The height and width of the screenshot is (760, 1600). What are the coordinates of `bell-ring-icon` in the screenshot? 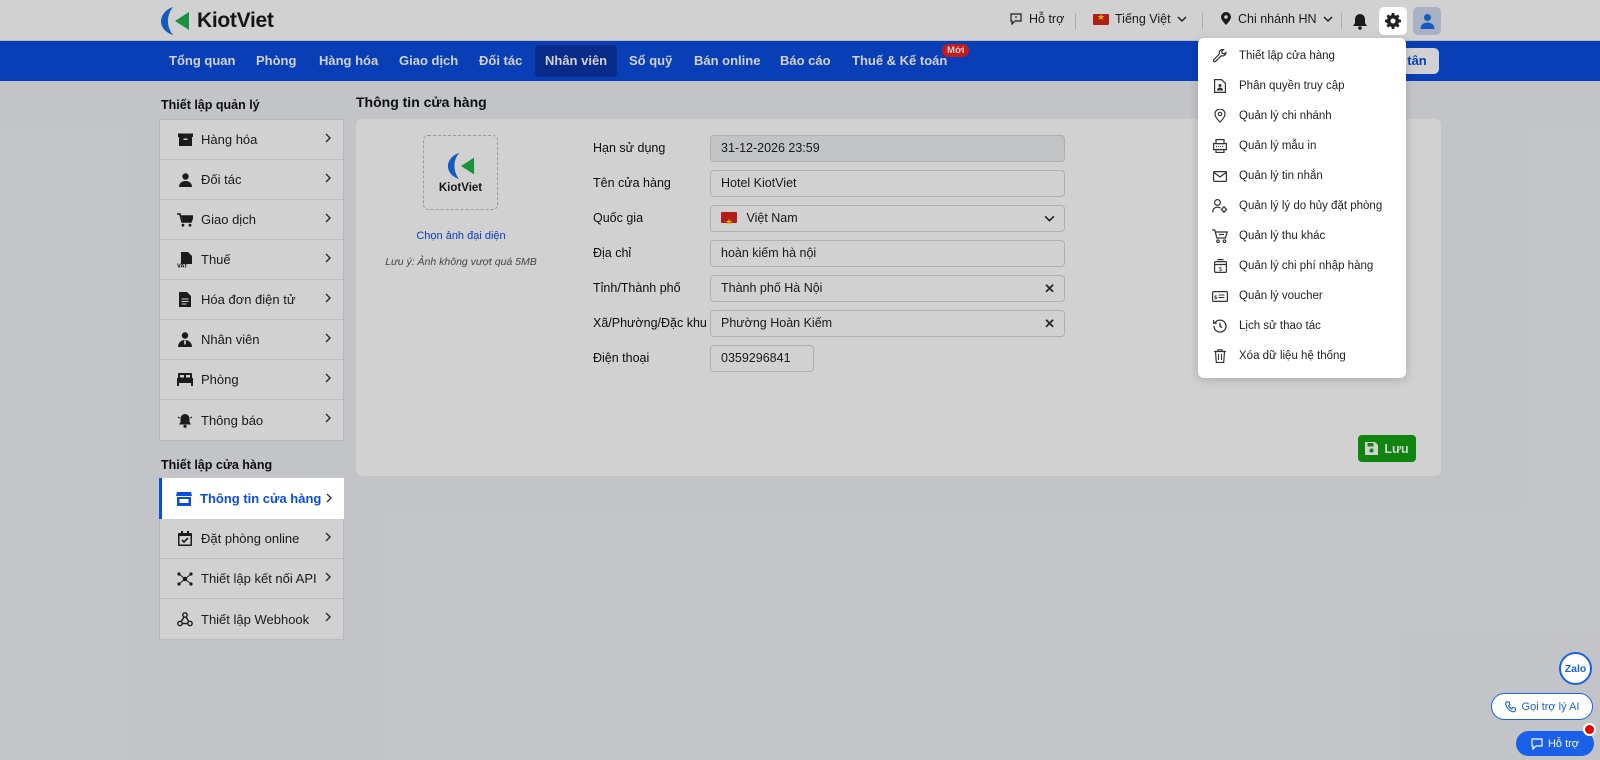 It's located at (185, 420).